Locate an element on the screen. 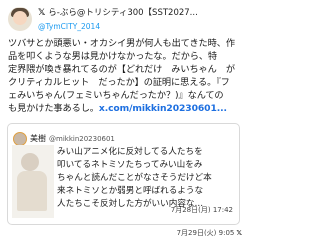 The width and height of the screenshot is (320, 241). author-handle: @TymCITY_2014 is located at coordinates (69, 27).